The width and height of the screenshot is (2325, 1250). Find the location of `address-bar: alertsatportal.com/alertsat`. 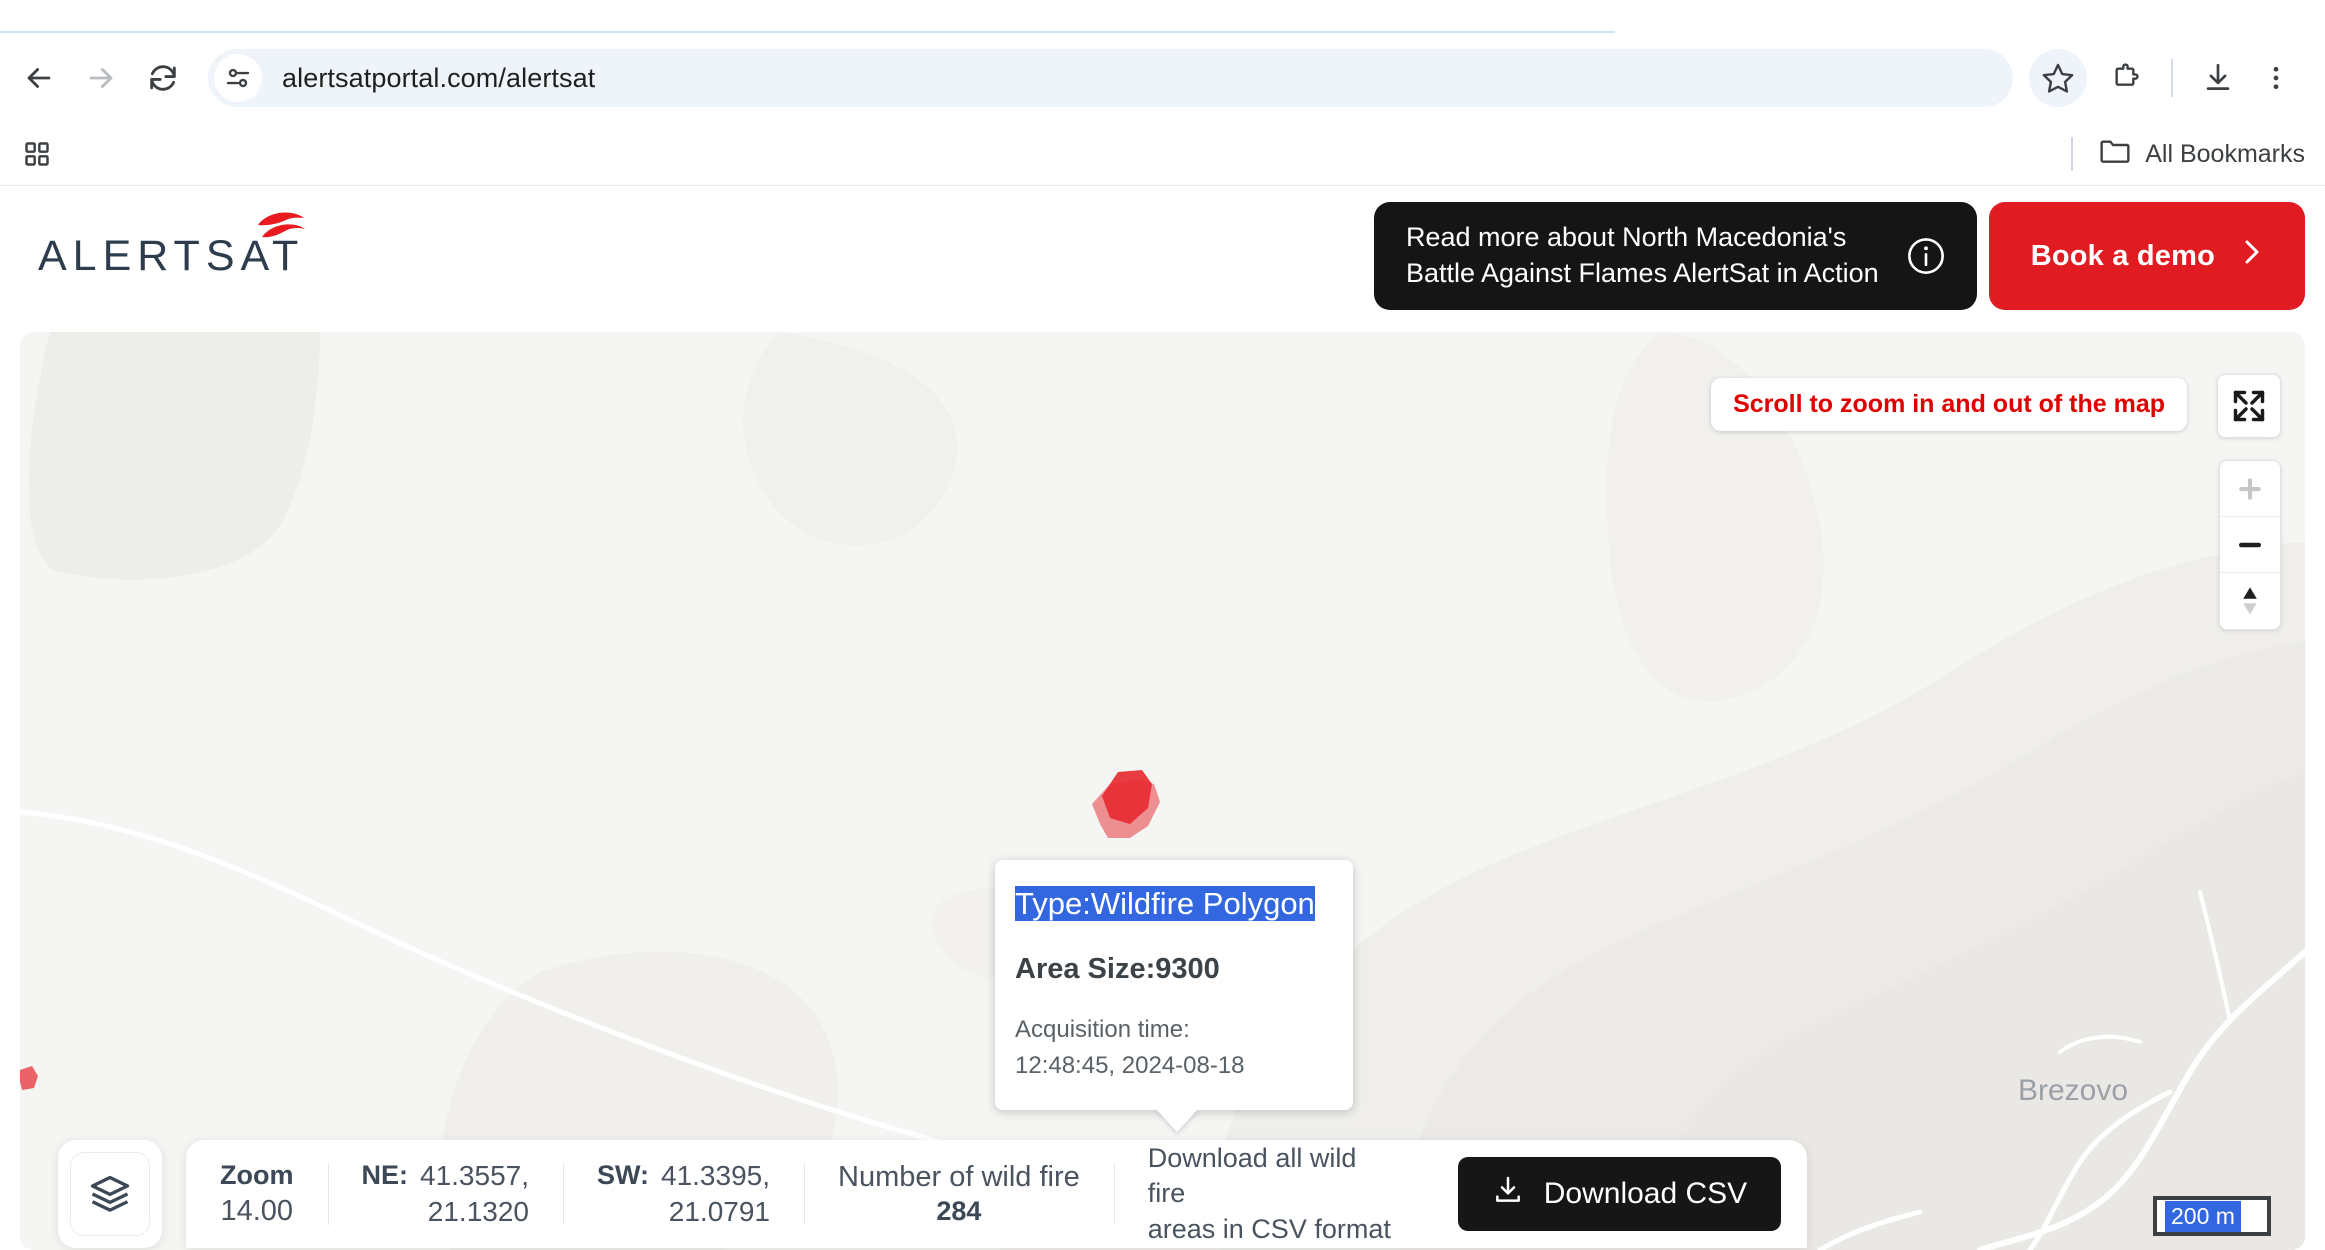

address-bar: alertsatportal.com/alertsat is located at coordinates (1110, 78).